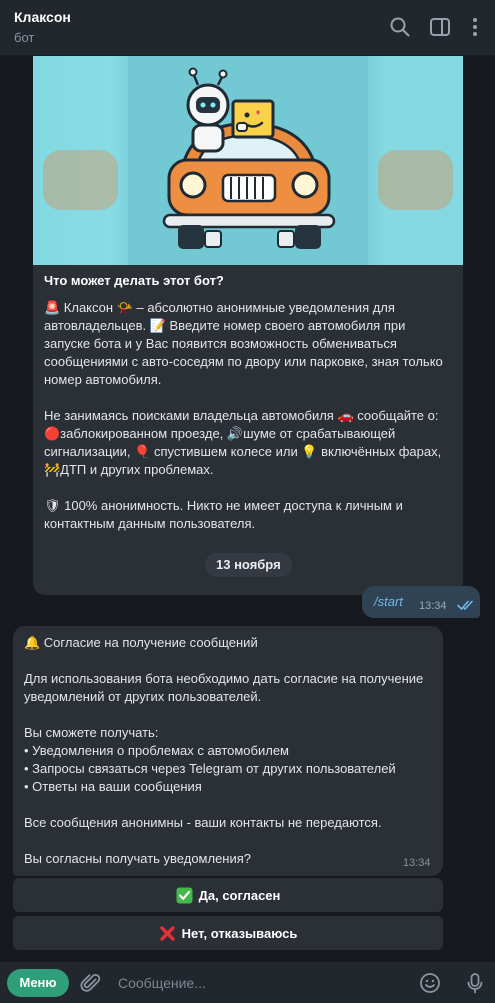  I want to click on agree-button-label: Да, согласен, so click(239, 895).